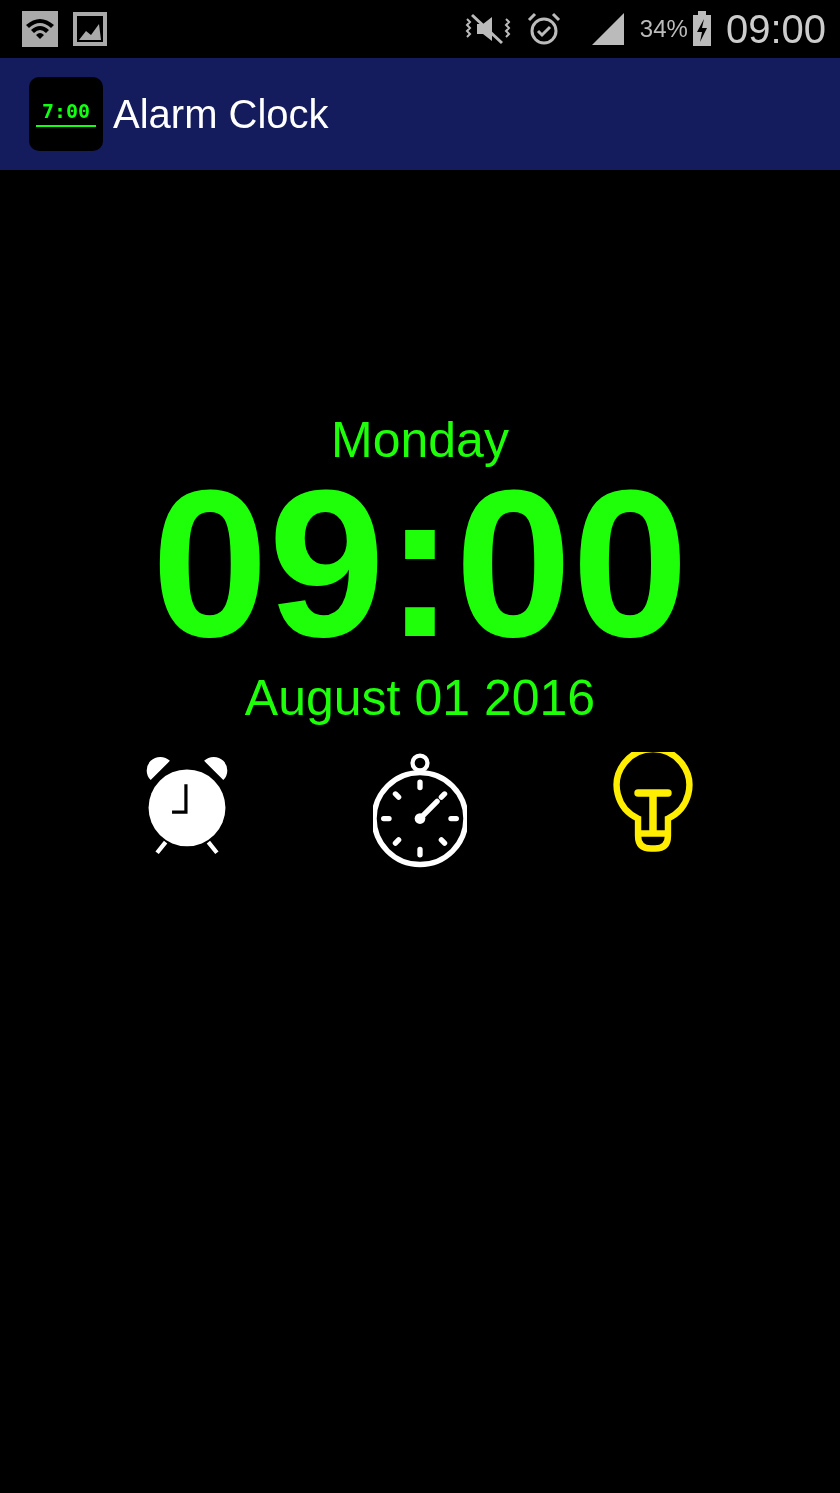  What do you see at coordinates (221, 114) in the screenshot?
I see `app-title: Alarm Clock` at bounding box center [221, 114].